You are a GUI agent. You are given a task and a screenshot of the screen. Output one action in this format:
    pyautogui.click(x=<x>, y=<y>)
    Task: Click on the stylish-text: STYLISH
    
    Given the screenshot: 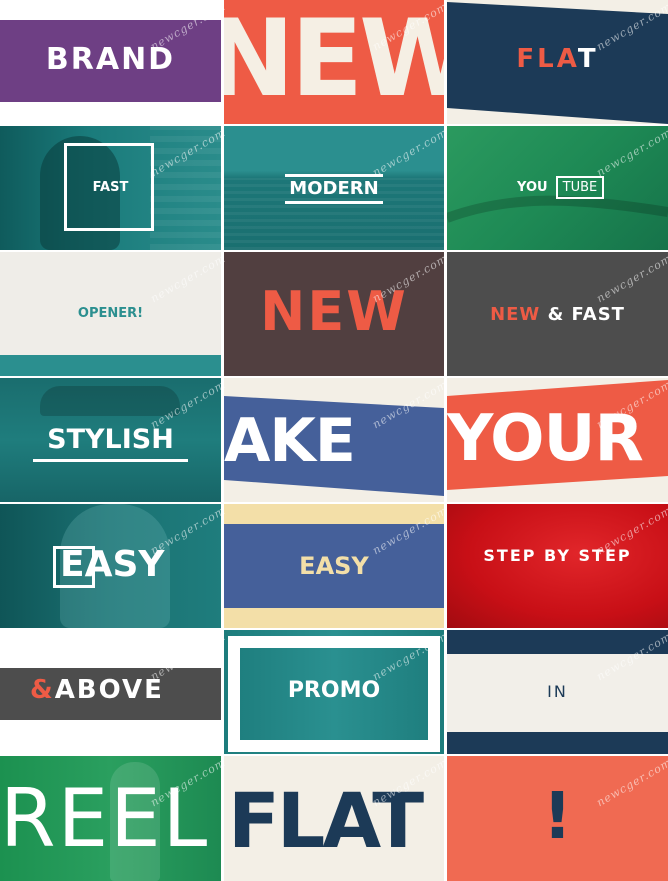 What is the action you would take?
    pyautogui.click(x=110, y=439)
    